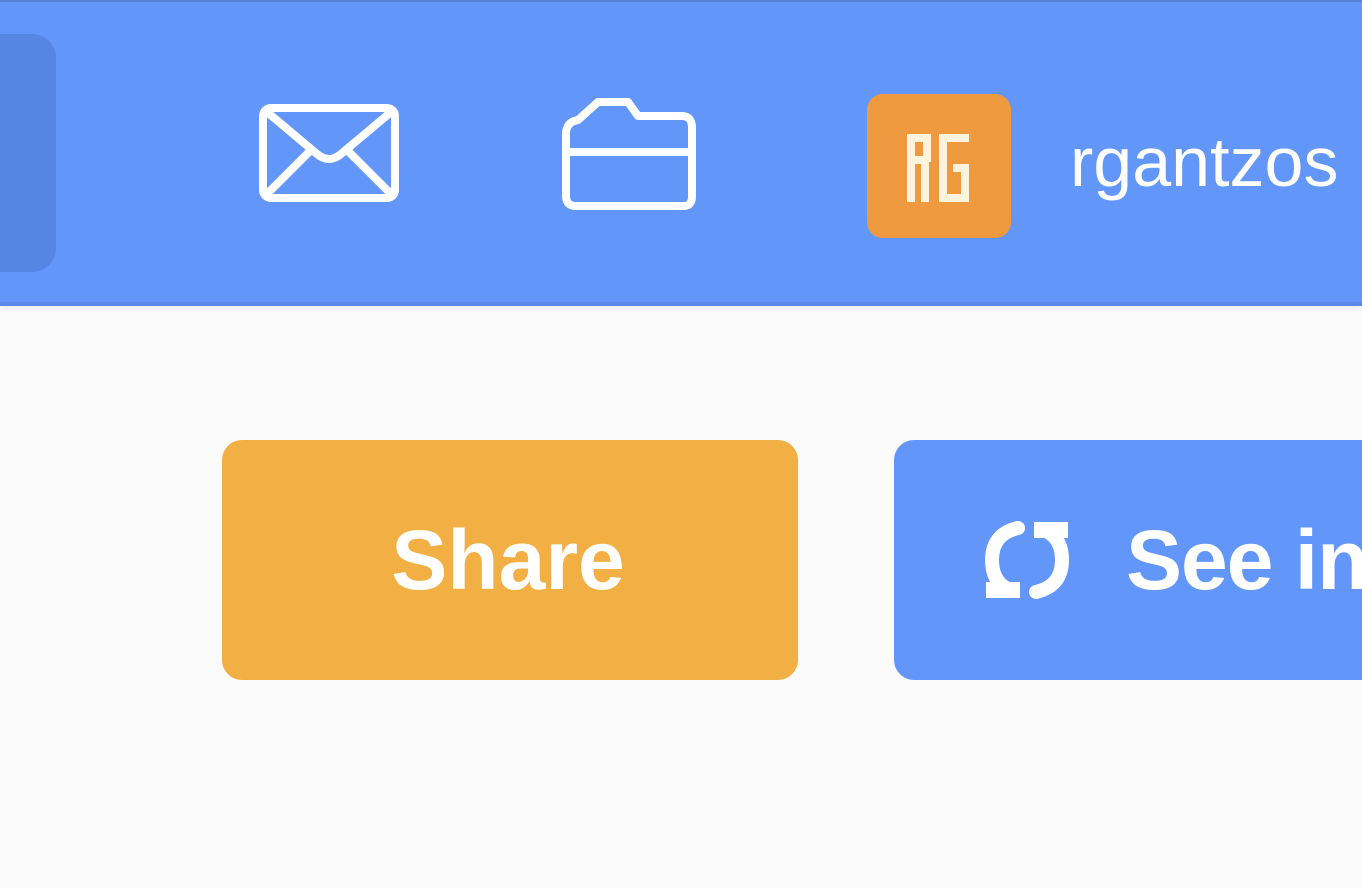 The height and width of the screenshot is (888, 1362). I want to click on folder-icon, so click(629, 154).